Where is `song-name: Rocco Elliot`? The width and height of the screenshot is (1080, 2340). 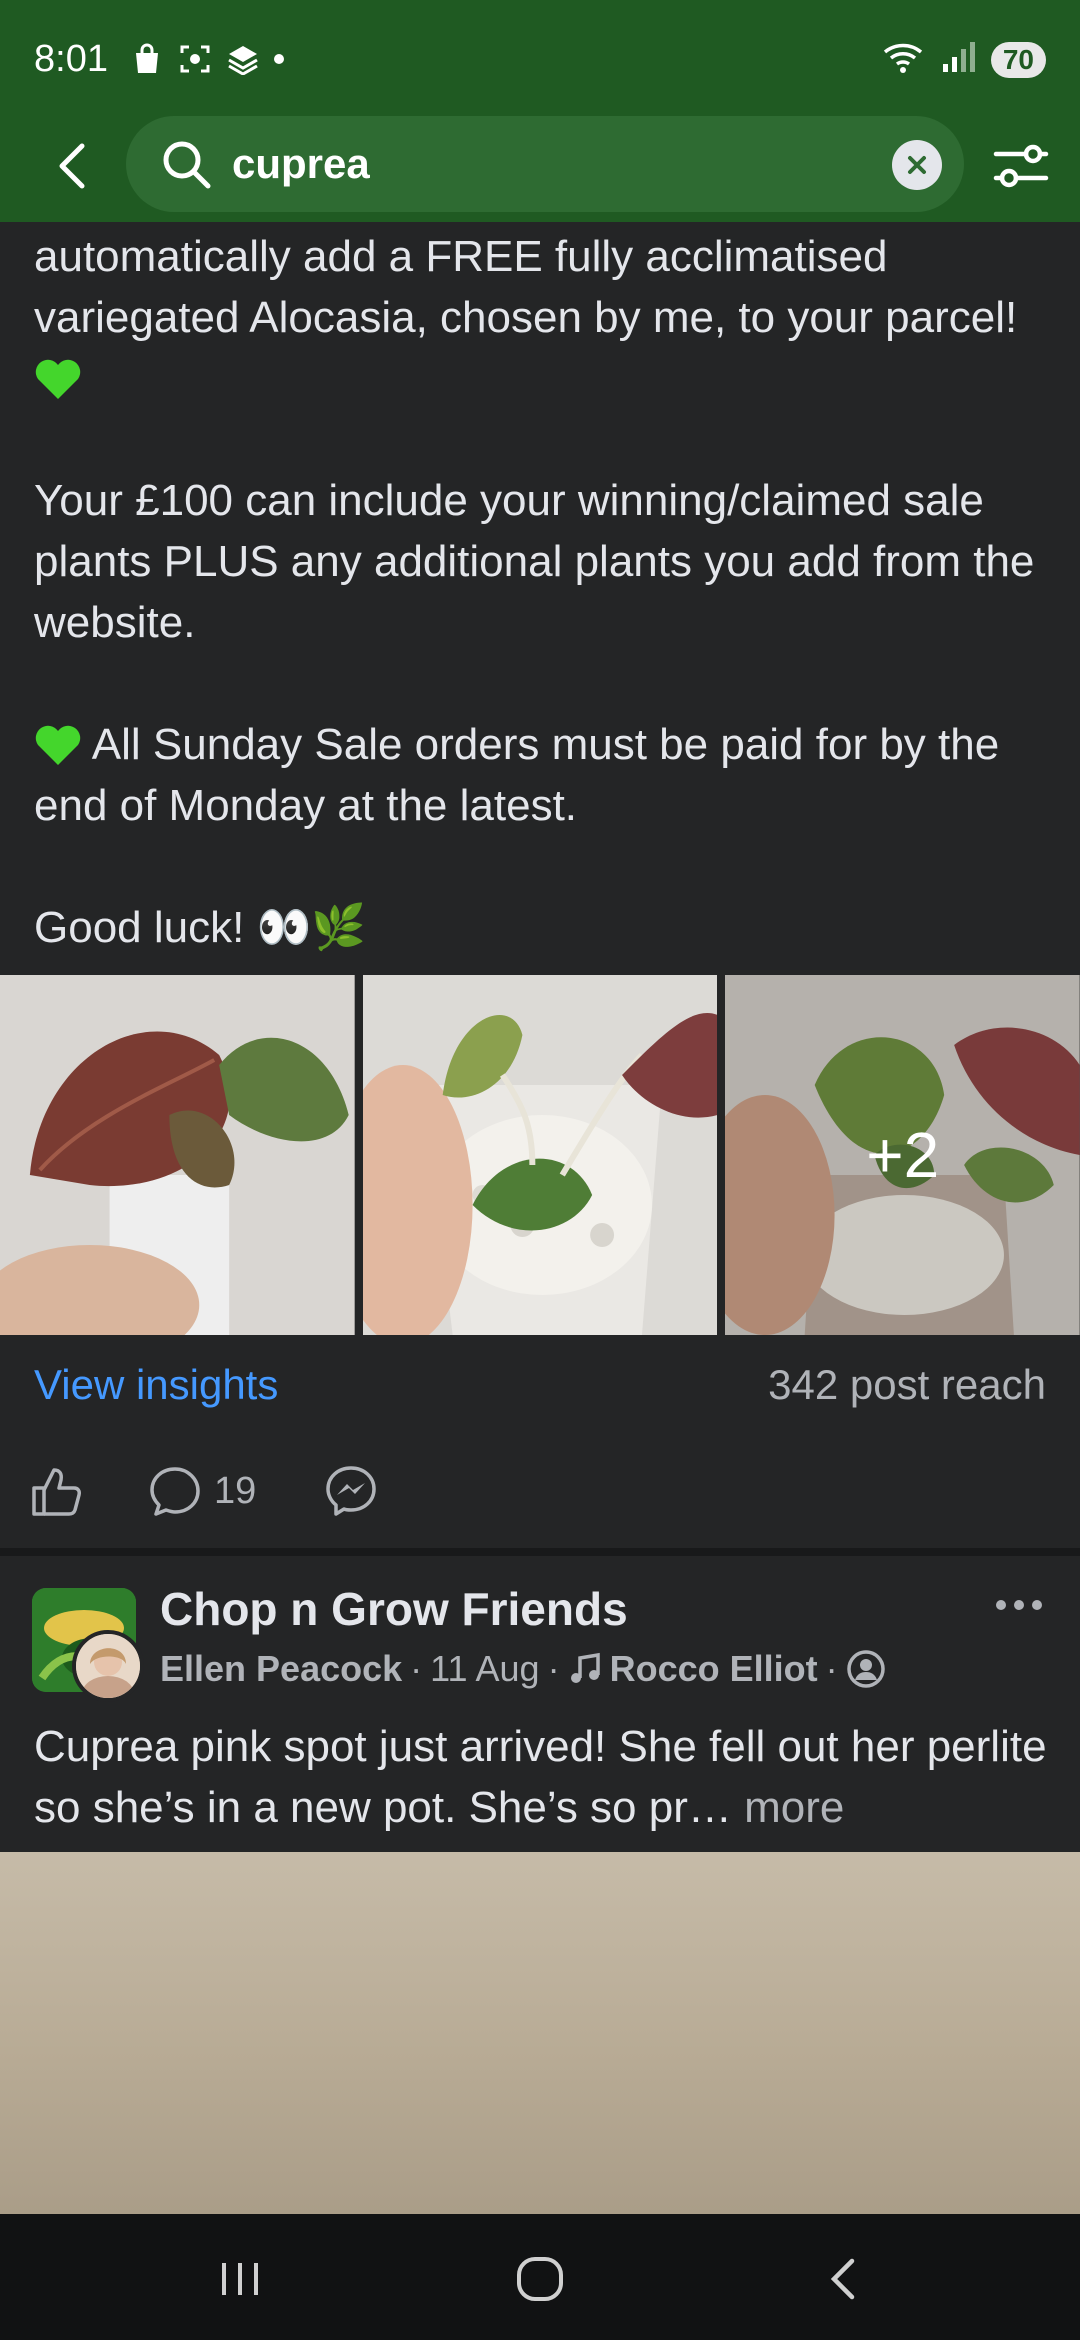 song-name: Rocco Elliot is located at coordinates (714, 1669).